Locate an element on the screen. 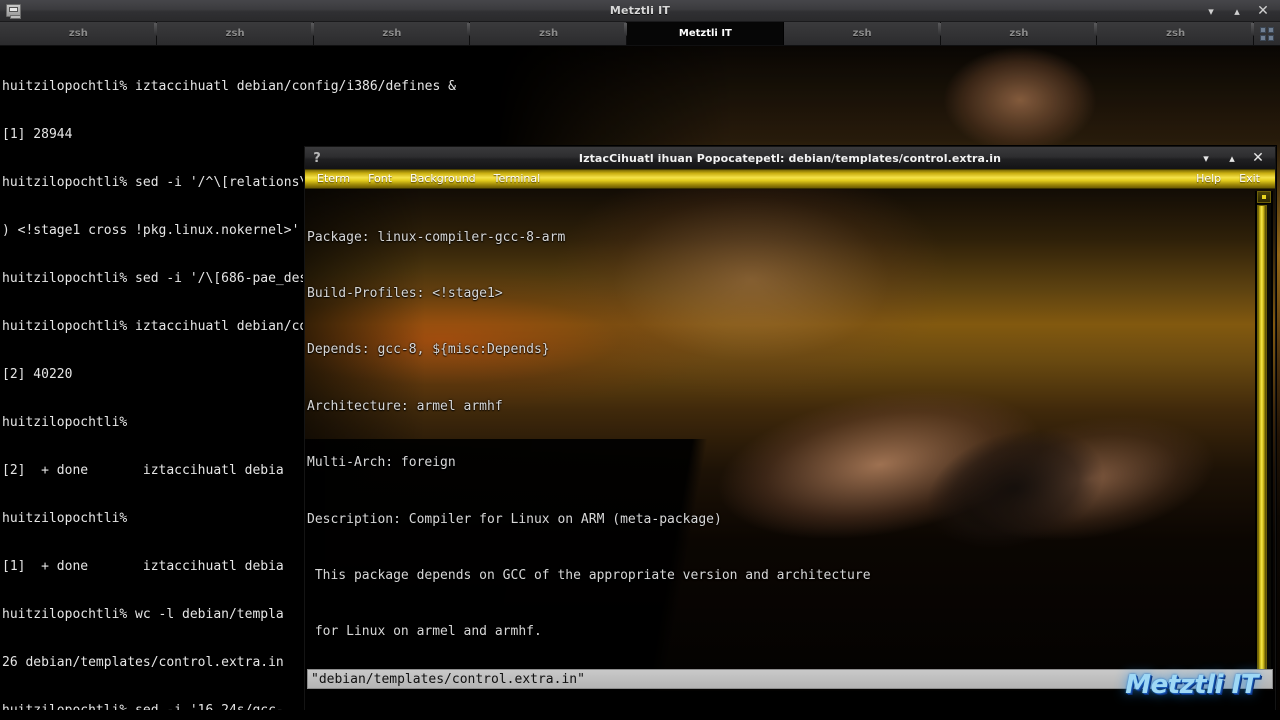 This screenshot has height=720, width=1280. tab-zsh-3: zsh is located at coordinates (392, 33).